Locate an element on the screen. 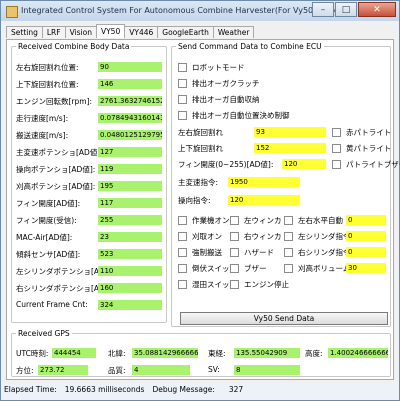 The width and height of the screenshot is (400, 401). gps-label: 方位: is located at coordinates (25, 370).